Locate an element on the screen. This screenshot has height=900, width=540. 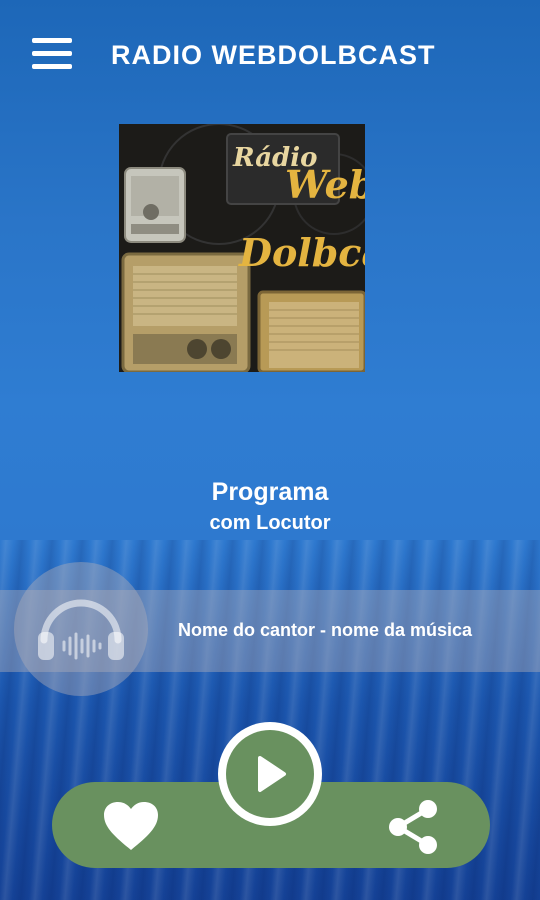
play-button is located at coordinates (270, 774).